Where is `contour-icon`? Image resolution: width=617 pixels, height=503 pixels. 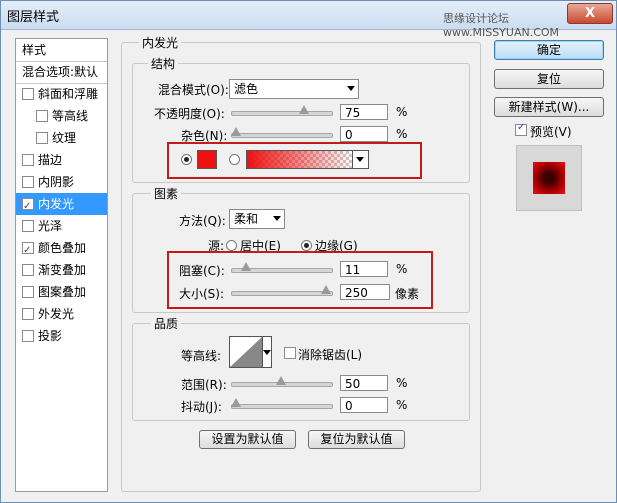 contour-icon is located at coordinates (246, 352).